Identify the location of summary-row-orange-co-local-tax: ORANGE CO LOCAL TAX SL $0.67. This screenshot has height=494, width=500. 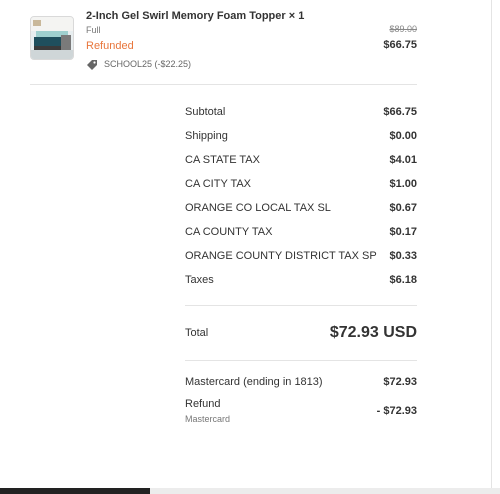
(301, 209).